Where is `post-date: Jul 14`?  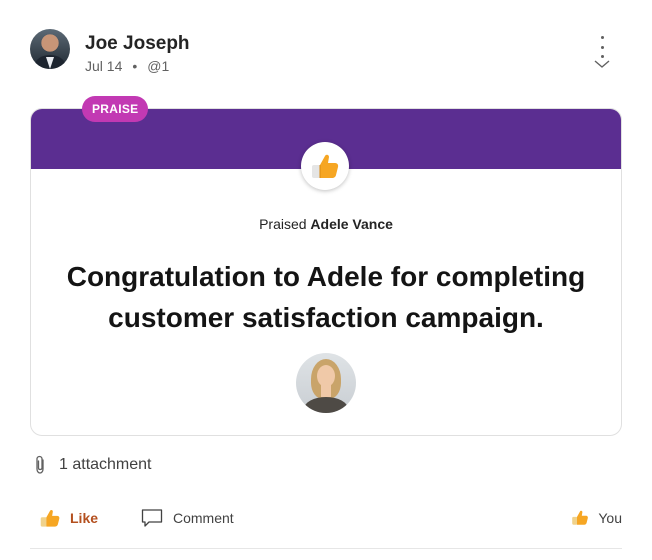 post-date: Jul 14 is located at coordinates (103, 66).